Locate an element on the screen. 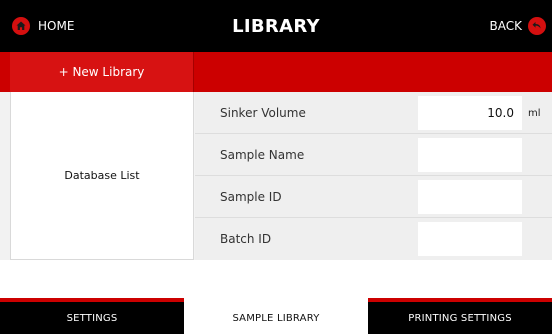  back-arrow-icon is located at coordinates (537, 26).